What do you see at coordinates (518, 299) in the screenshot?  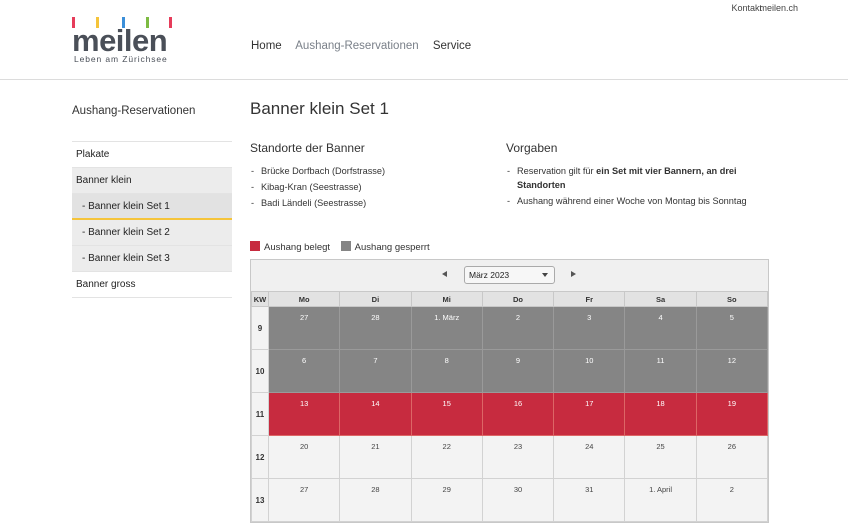 I see `day-header: Do` at bounding box center [518, 299].